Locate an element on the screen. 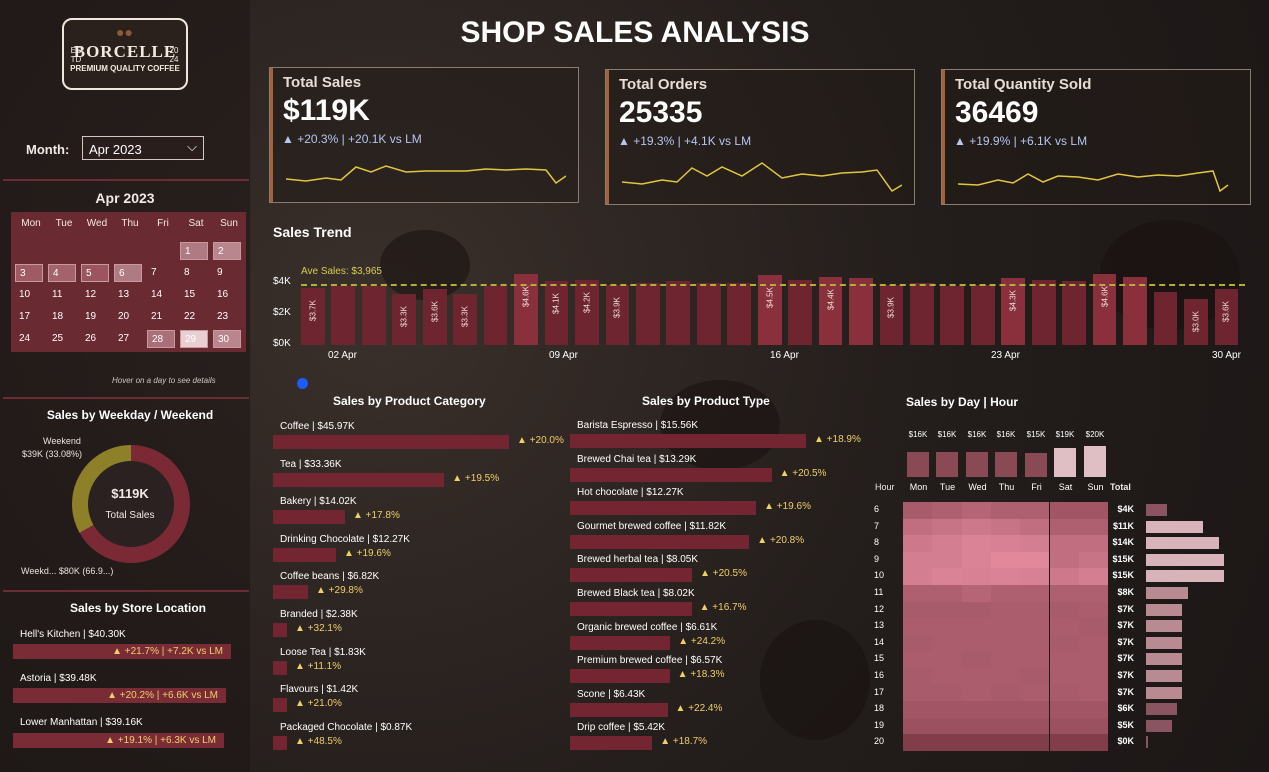 The image size is (1269, 772). store-bar: ▲ +19.1% | +6.3K vs LM is located at coordinates (118, 740).